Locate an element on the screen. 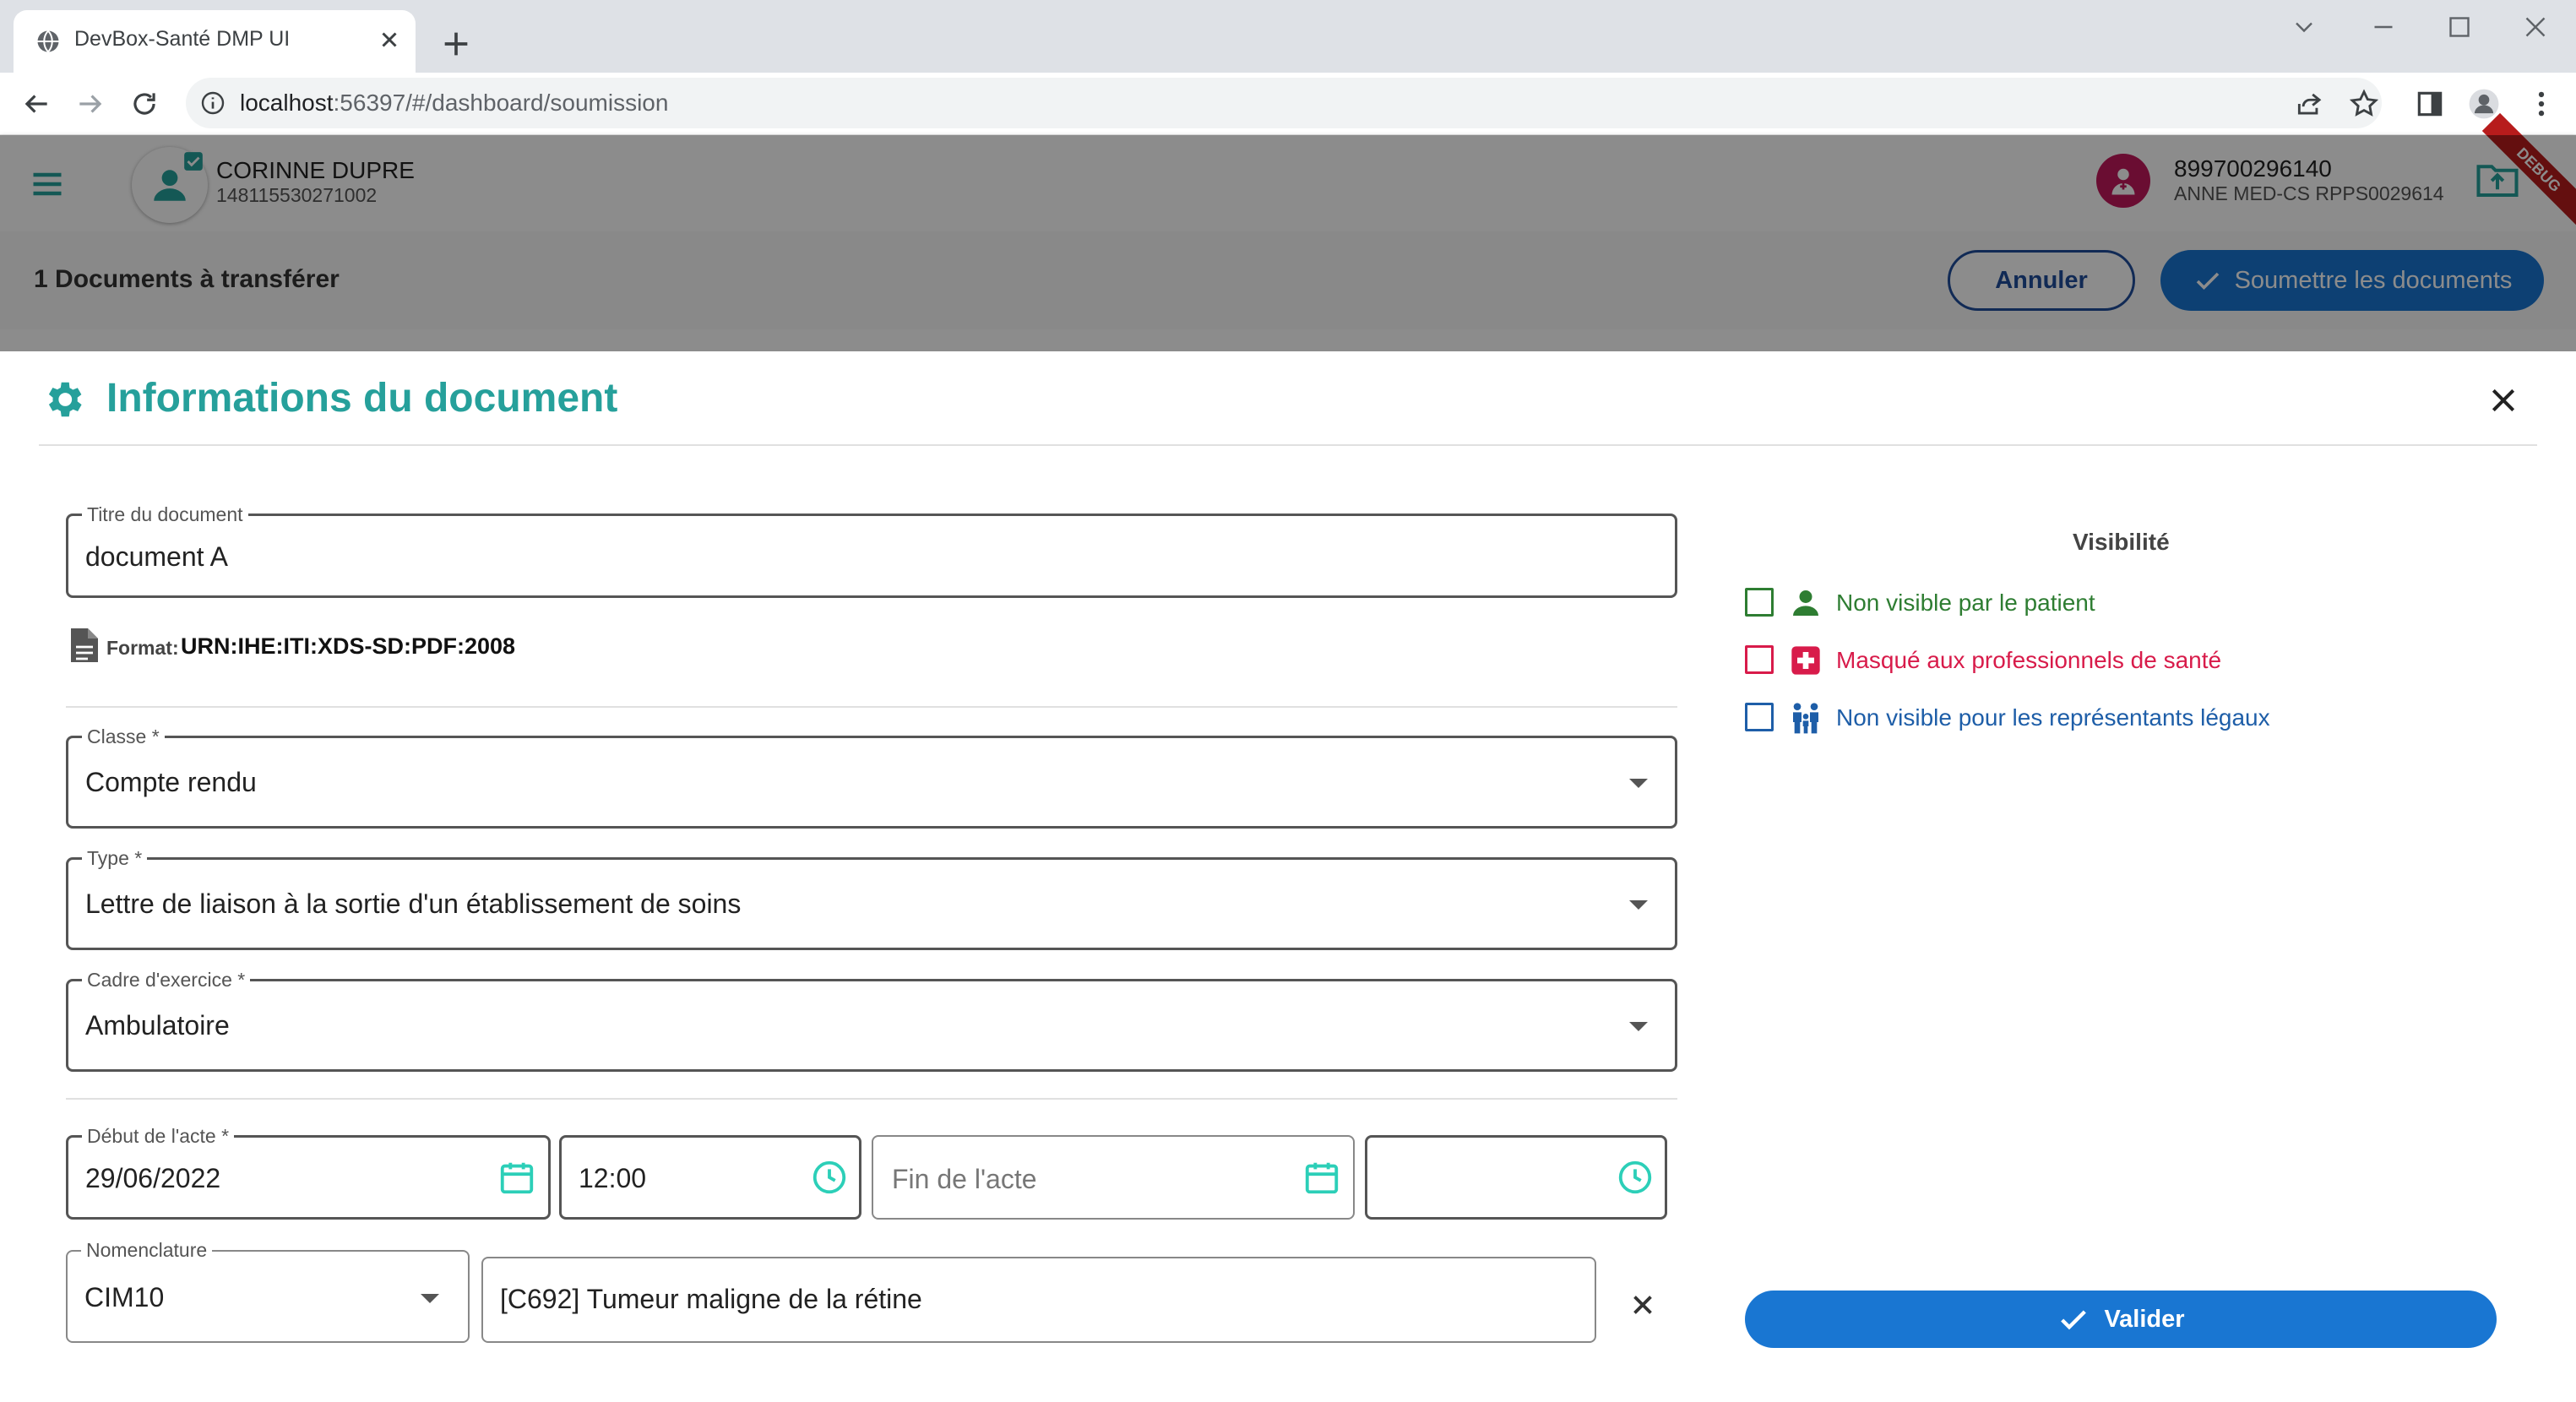 The image size is (2576, 1402). share-icon is located at coordinates (2310, 104).